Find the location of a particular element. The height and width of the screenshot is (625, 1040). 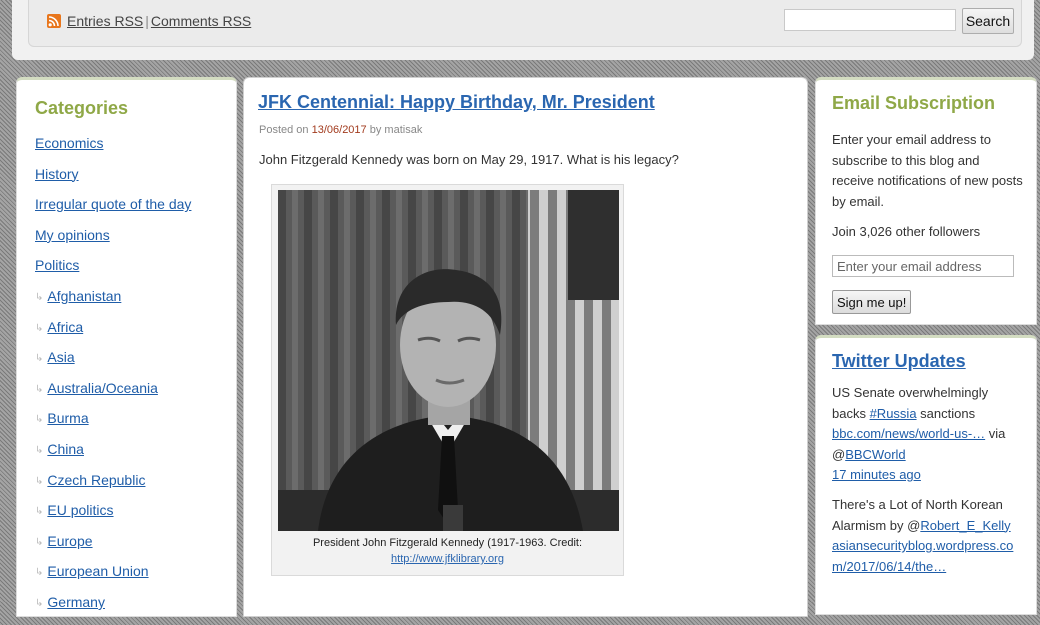

entries-rss-link: Entries RSS is located at coordinates (105, 21).